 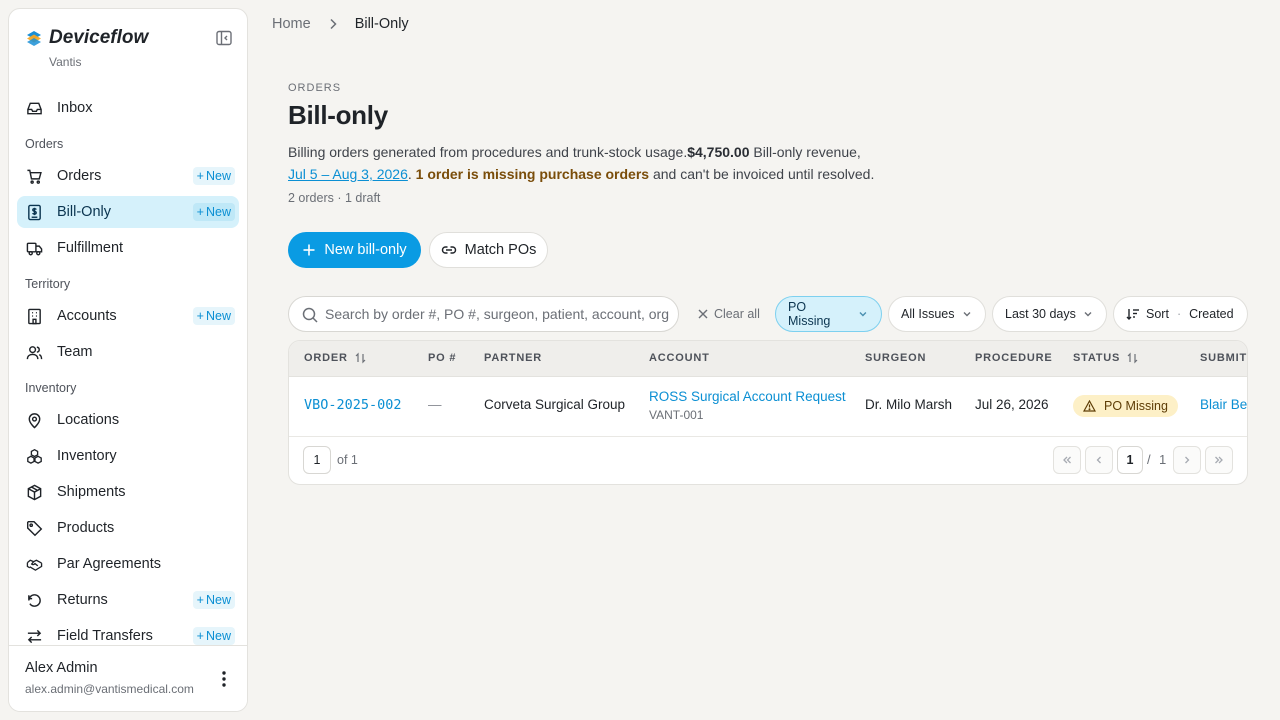 I want to click on sidebar-item-label: Par Agreements, so click(x=109, y=564).